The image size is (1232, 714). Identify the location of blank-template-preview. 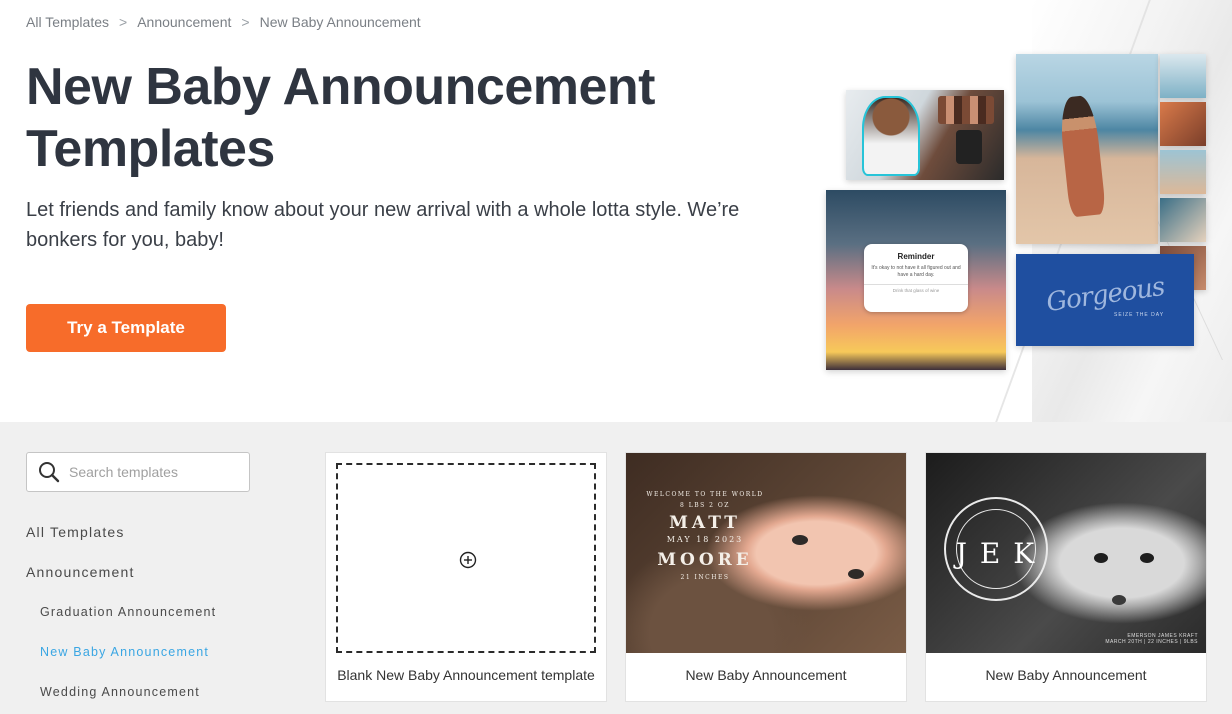
(466, 553).